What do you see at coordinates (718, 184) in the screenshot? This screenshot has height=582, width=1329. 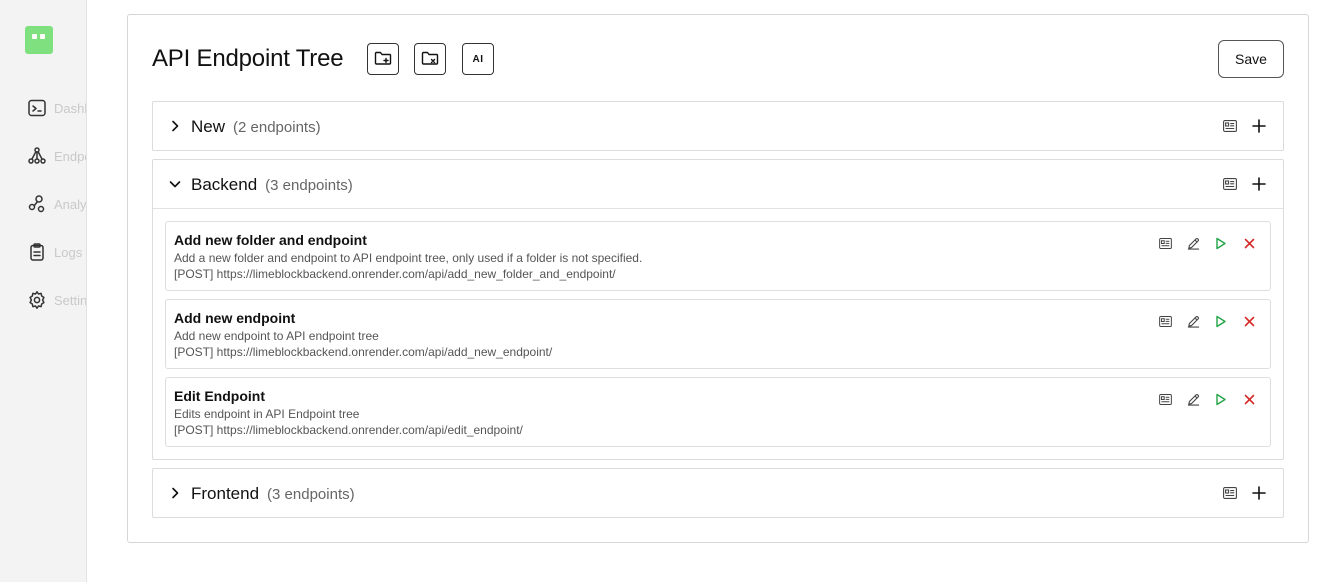 I see `folder-header: Backend (3 endpoints)` at bounding box center [718, 184].